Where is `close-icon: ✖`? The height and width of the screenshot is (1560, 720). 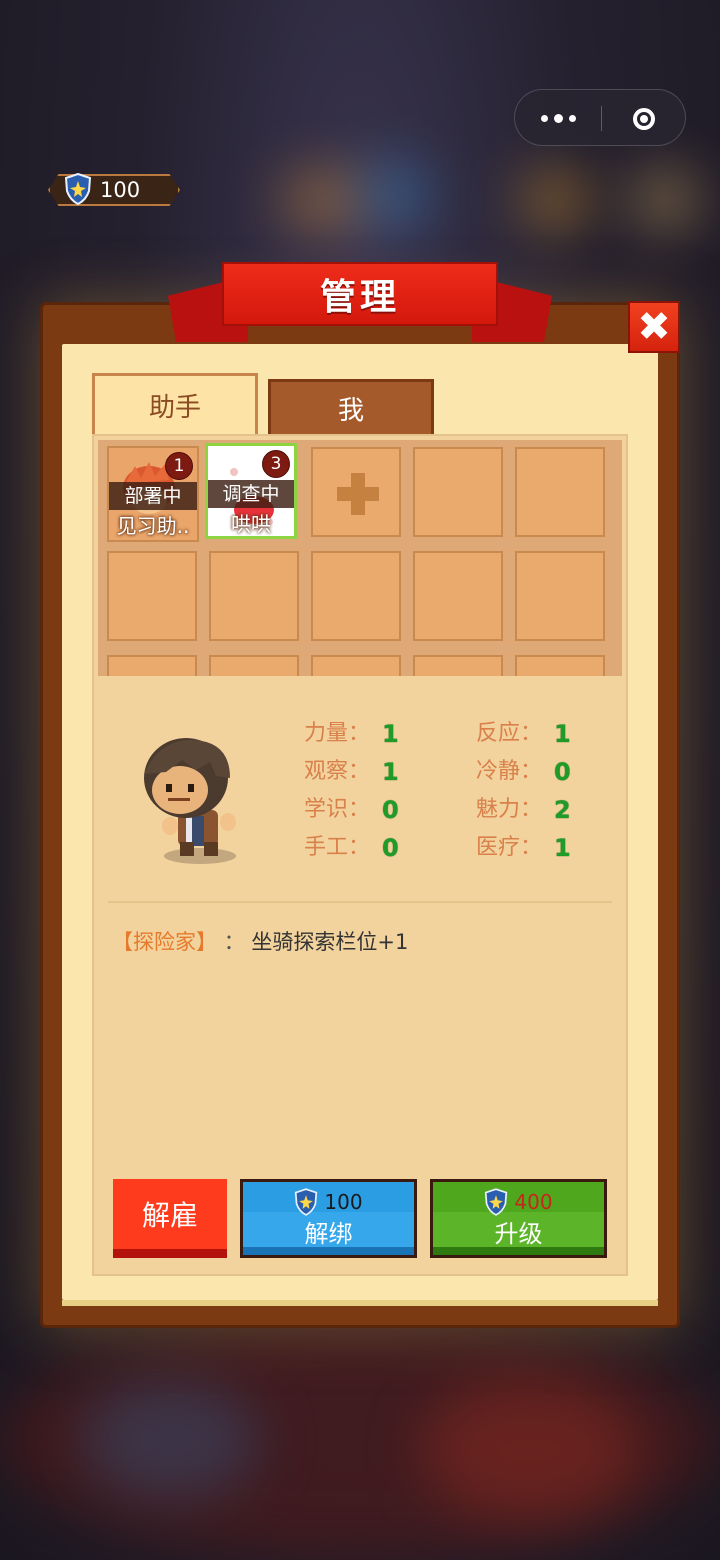 close-icon: ✖ is located at coordinates (654, 327).